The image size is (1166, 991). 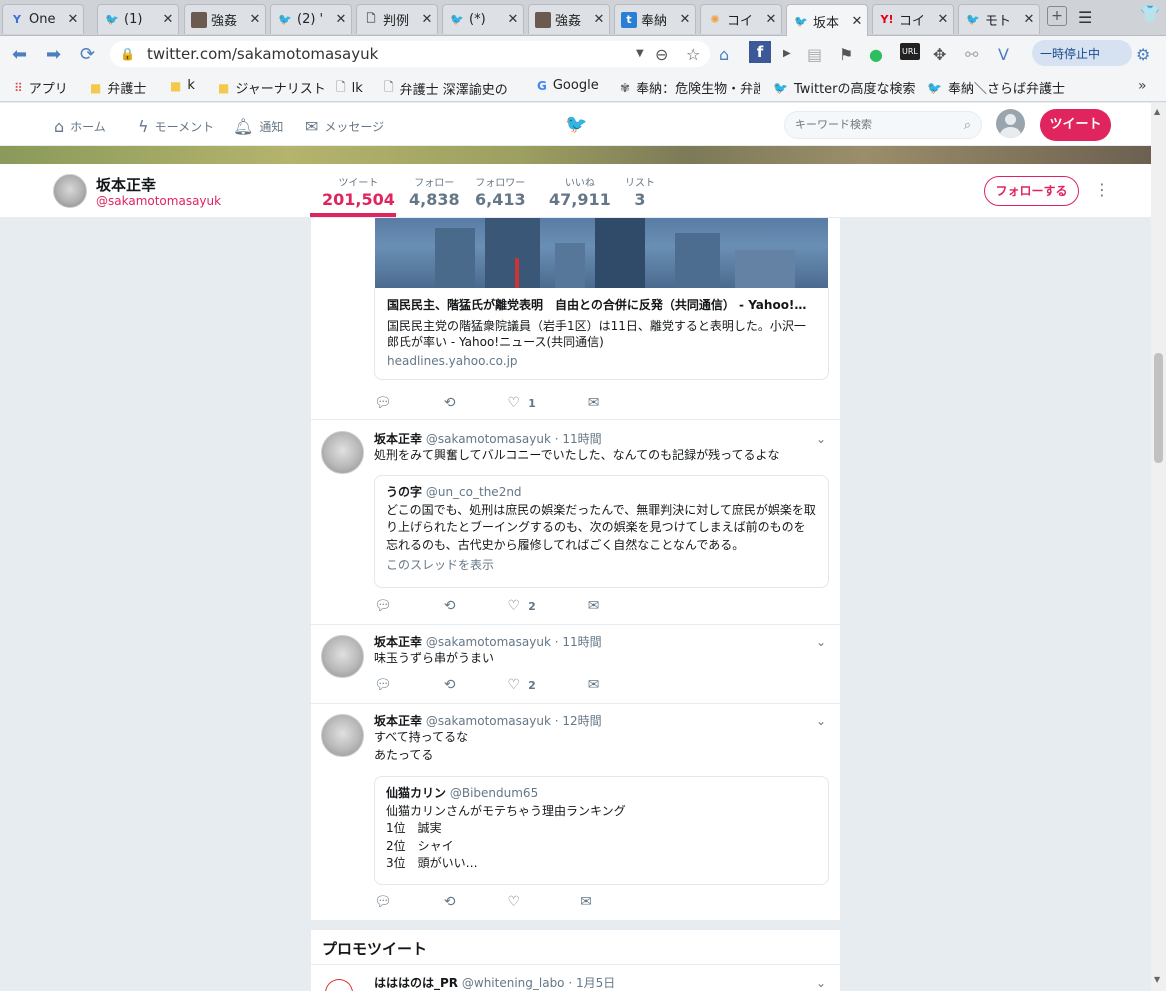 What do you see at coordinates (876, 54) in the screenshot?
I see `evernote-icon: ●` at bounding box center [876, 54].